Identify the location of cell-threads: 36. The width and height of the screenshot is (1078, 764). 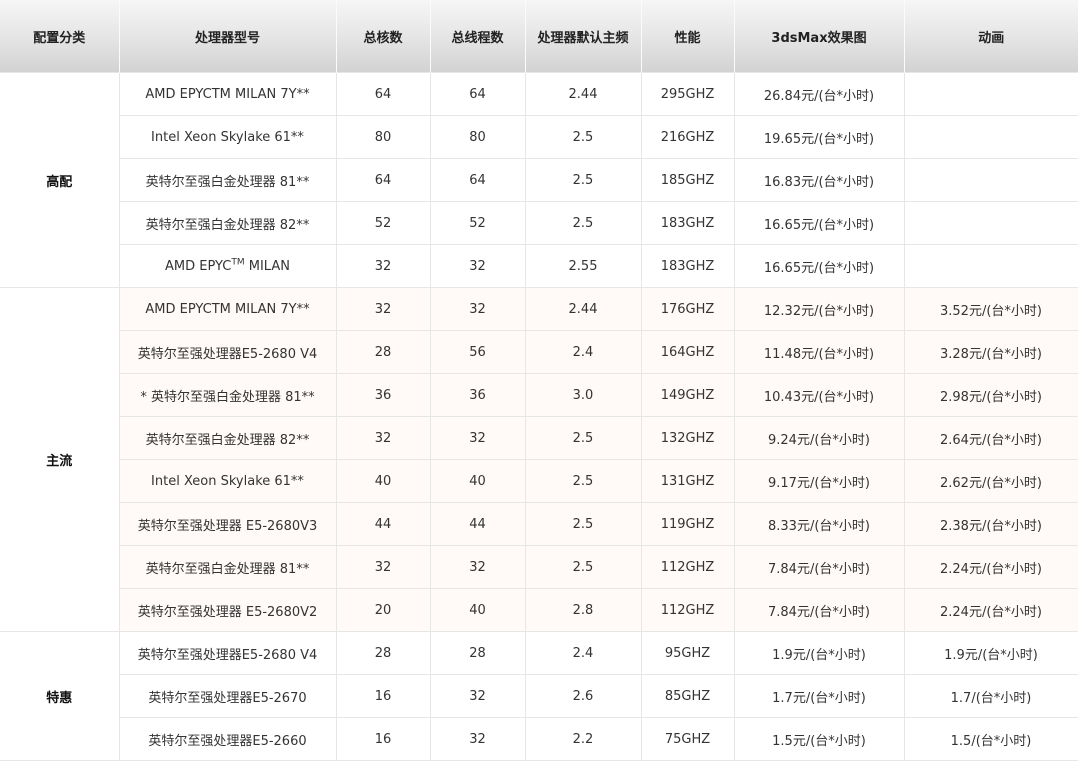
(477, 395).